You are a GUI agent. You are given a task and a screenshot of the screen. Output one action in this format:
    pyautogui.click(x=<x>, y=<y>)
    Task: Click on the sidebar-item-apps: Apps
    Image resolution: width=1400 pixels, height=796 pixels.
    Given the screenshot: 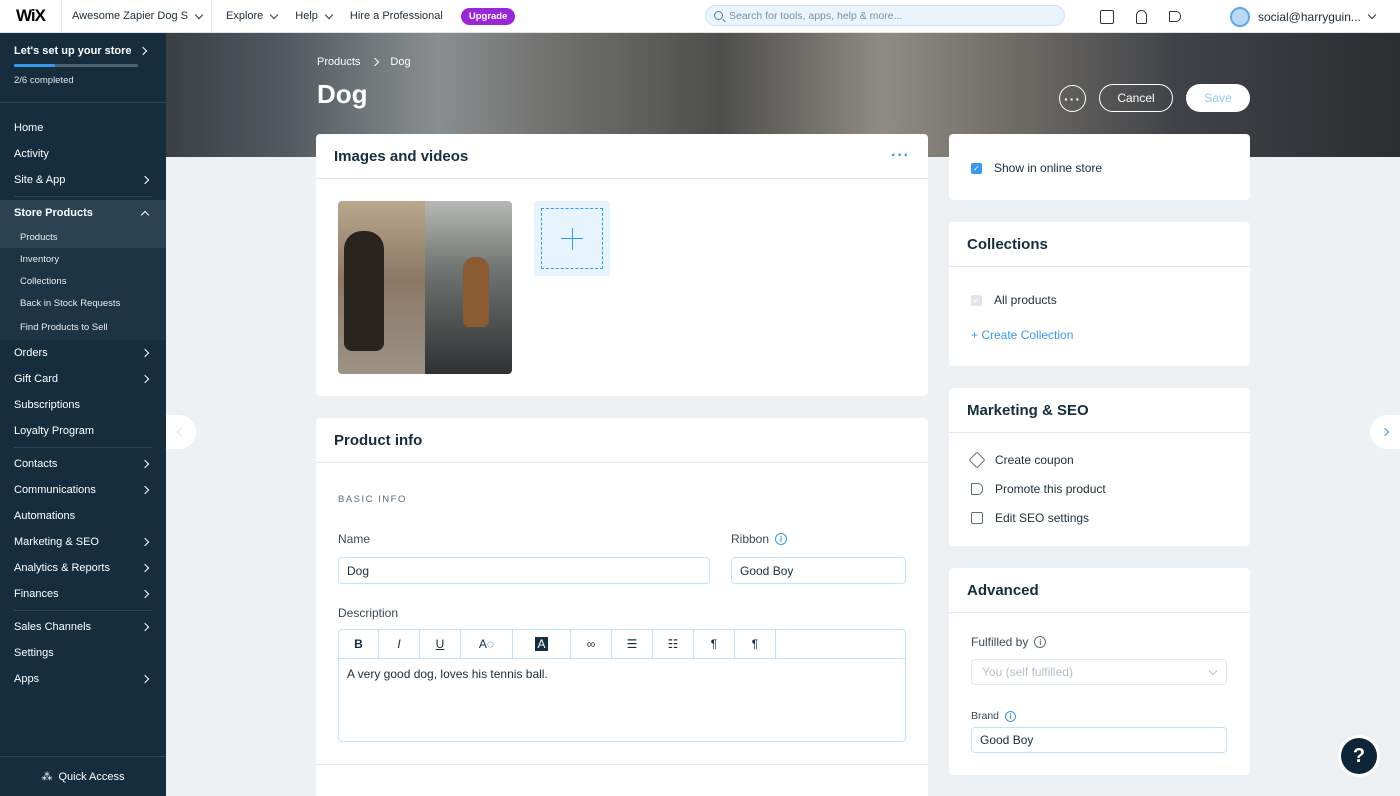 What is the action you would take?
    pyautogui.click(x=83, y=679)
    